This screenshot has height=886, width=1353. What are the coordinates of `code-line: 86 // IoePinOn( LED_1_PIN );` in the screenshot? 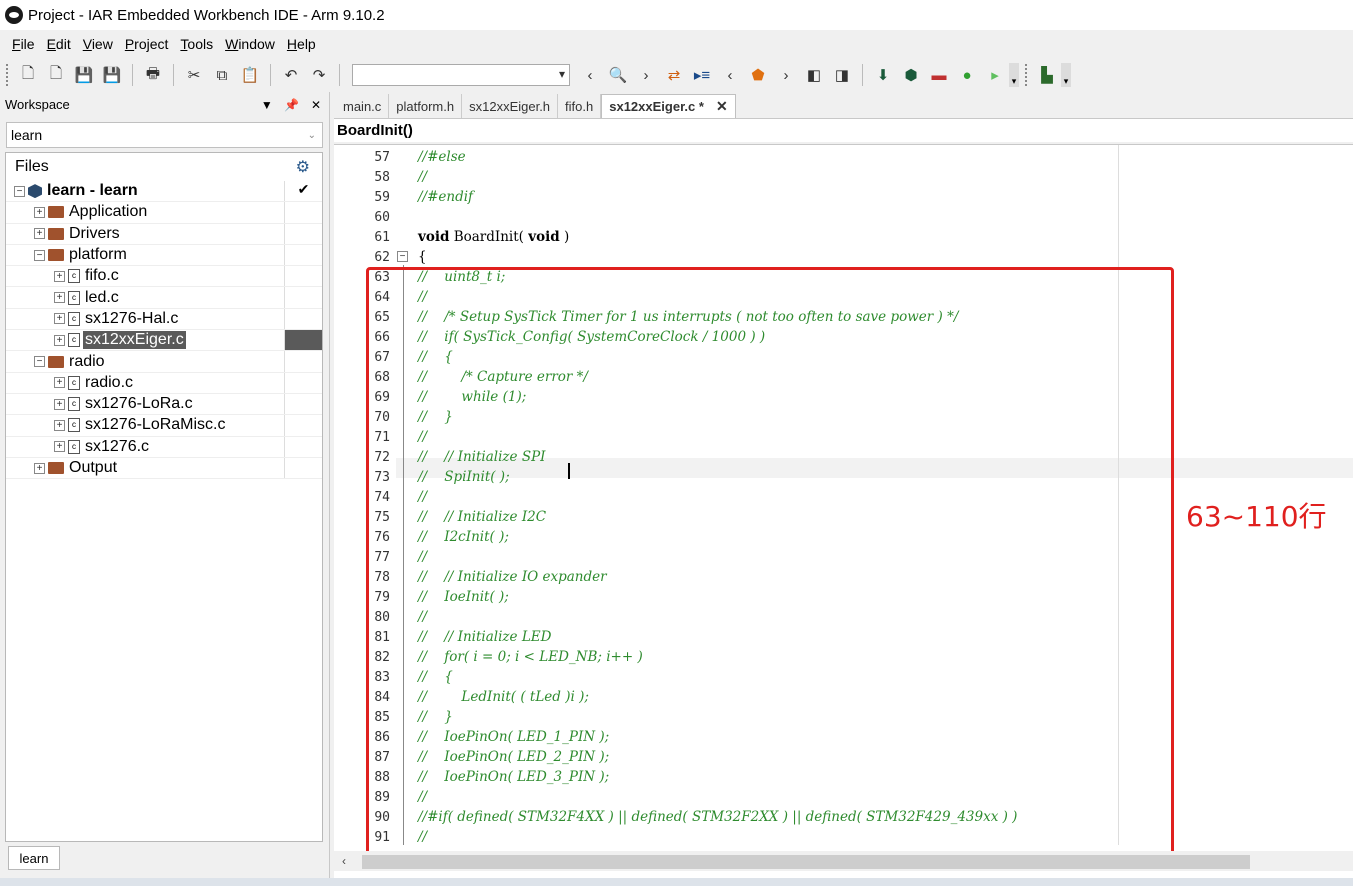 It's located at (834, 737).